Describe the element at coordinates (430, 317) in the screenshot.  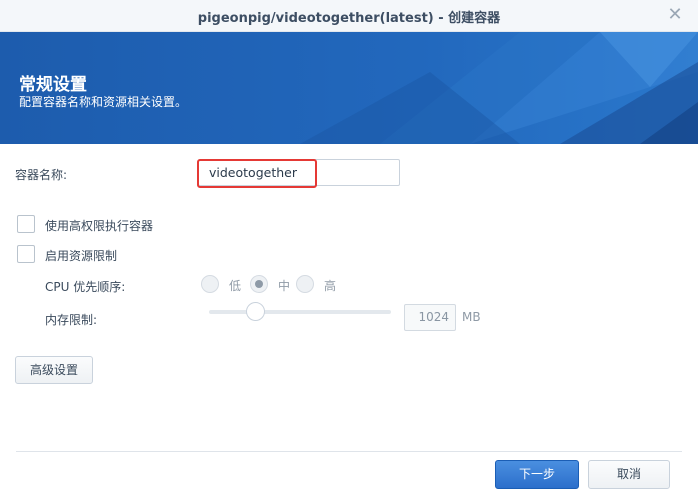
I see `memory-limit-input: 1024` at that location.